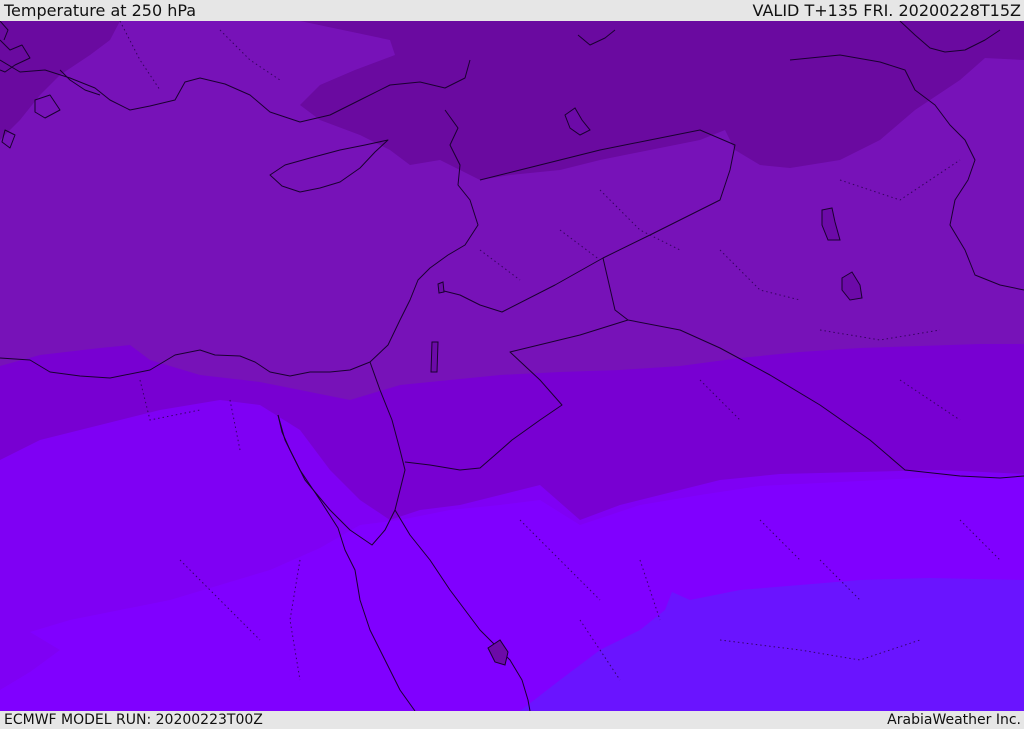 The image size is (1024, 729). I want to click on sea-of-galilee, so click(441, 287).